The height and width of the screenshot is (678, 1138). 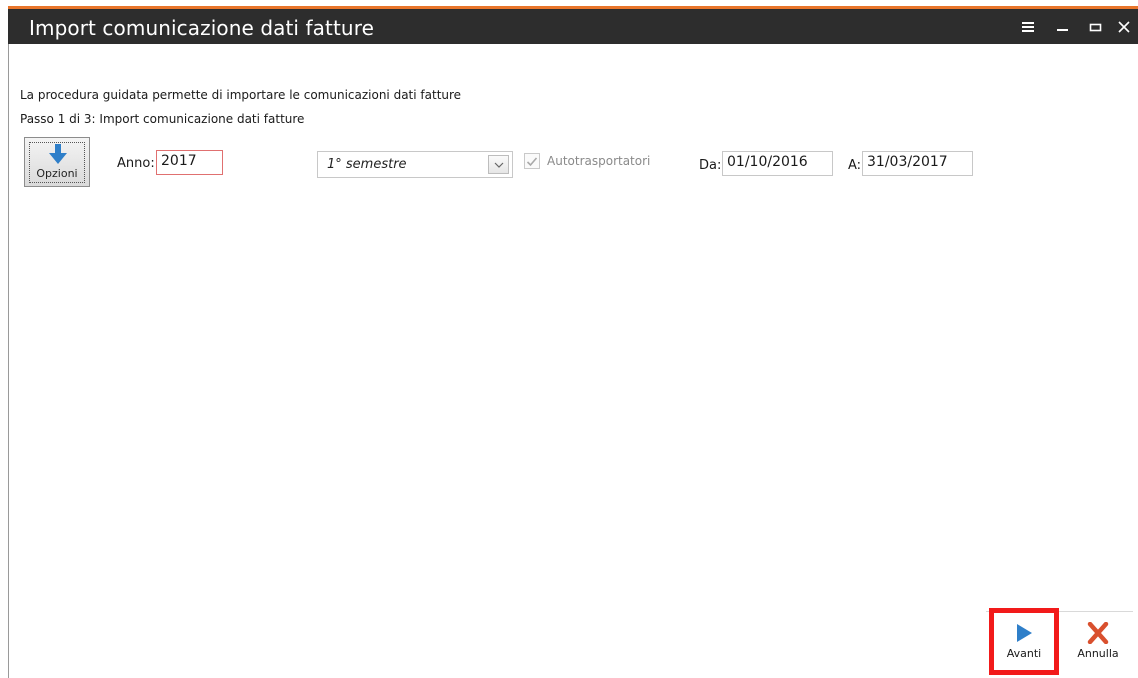 I want to click on opzioni-button: Opzioni, so click(x=57, y=162).